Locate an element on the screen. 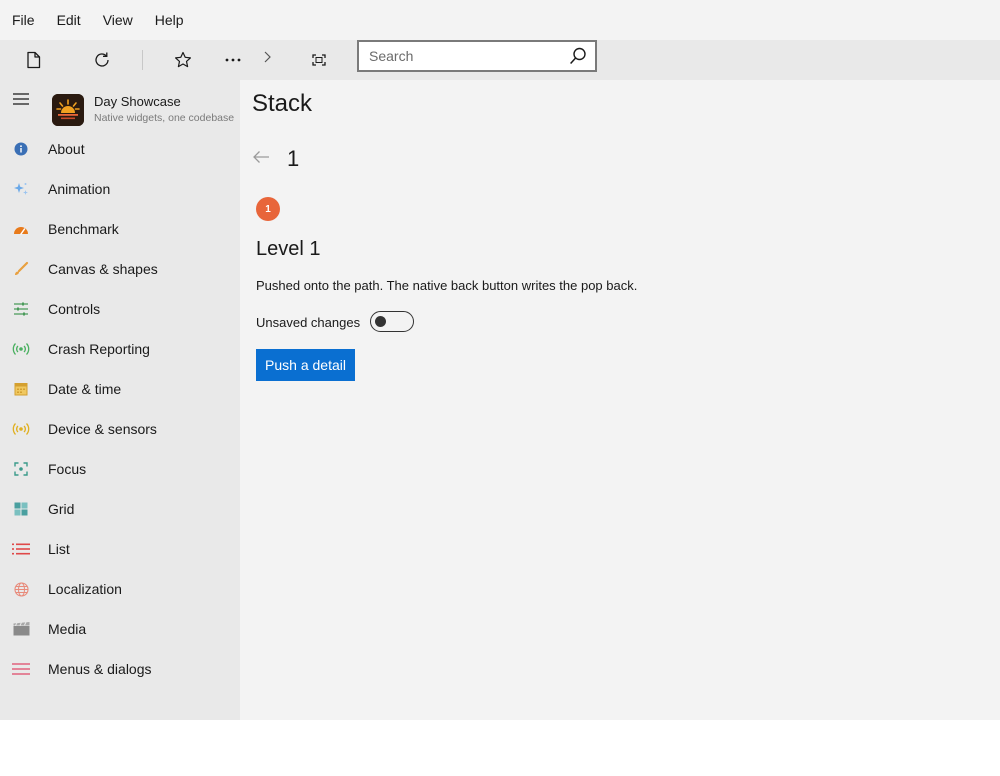  menu-file: File is located at coordinates (23, 20).